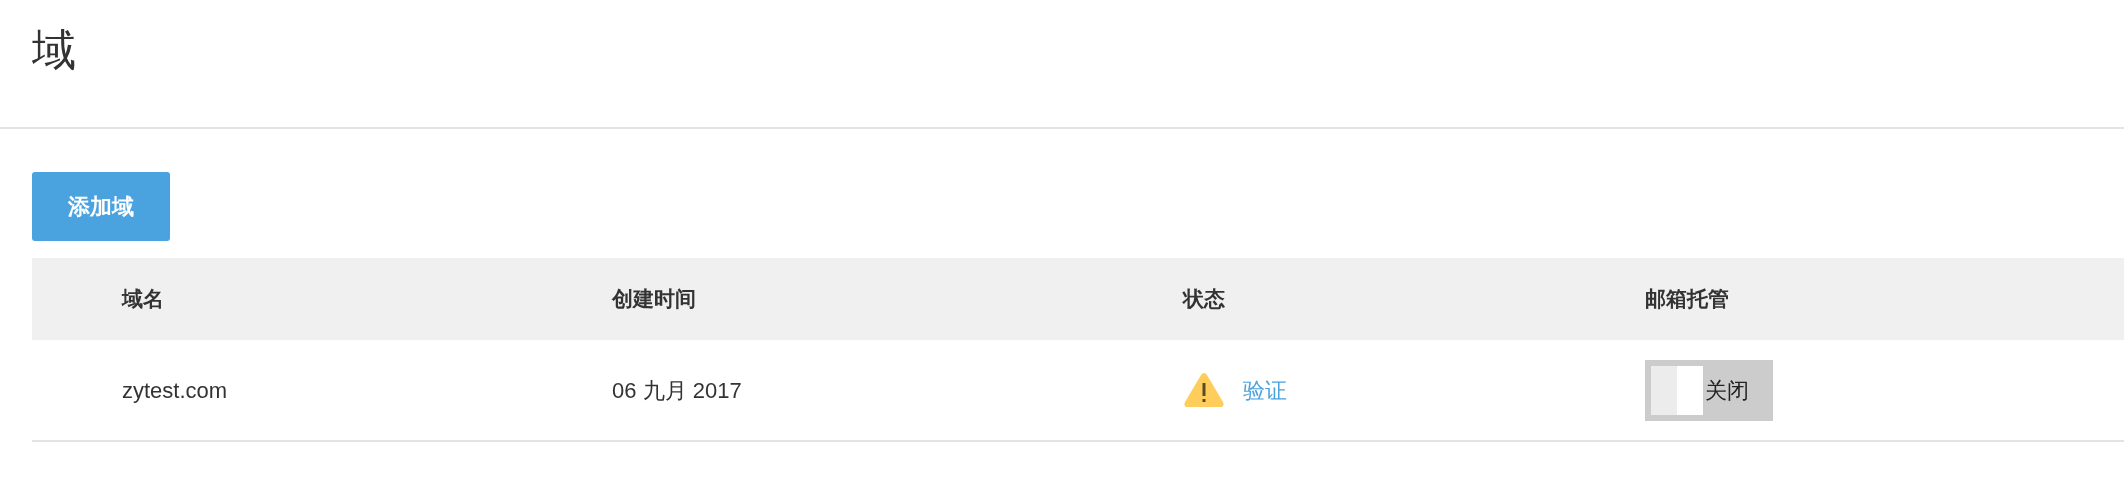  I want to click on column-header: 状态, so click(1204, 299).